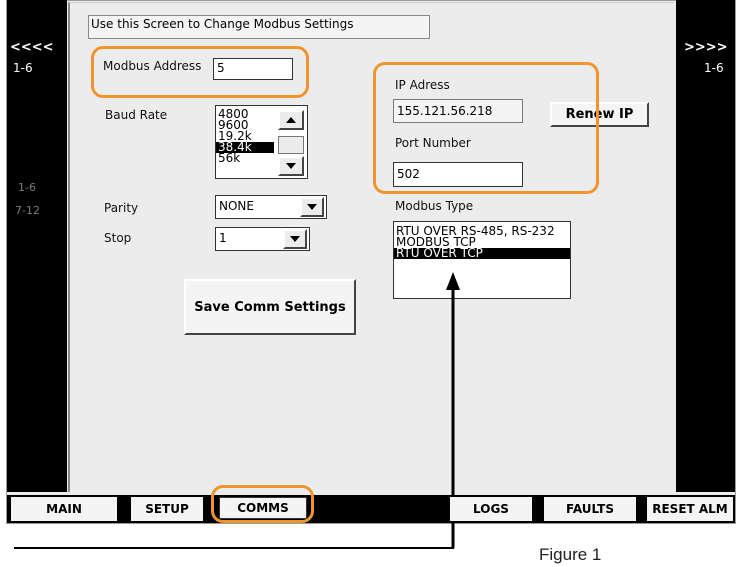 This screenshot has width=742, height=567. I want to click on tab-faults: FAULTS, so click(590, 509).